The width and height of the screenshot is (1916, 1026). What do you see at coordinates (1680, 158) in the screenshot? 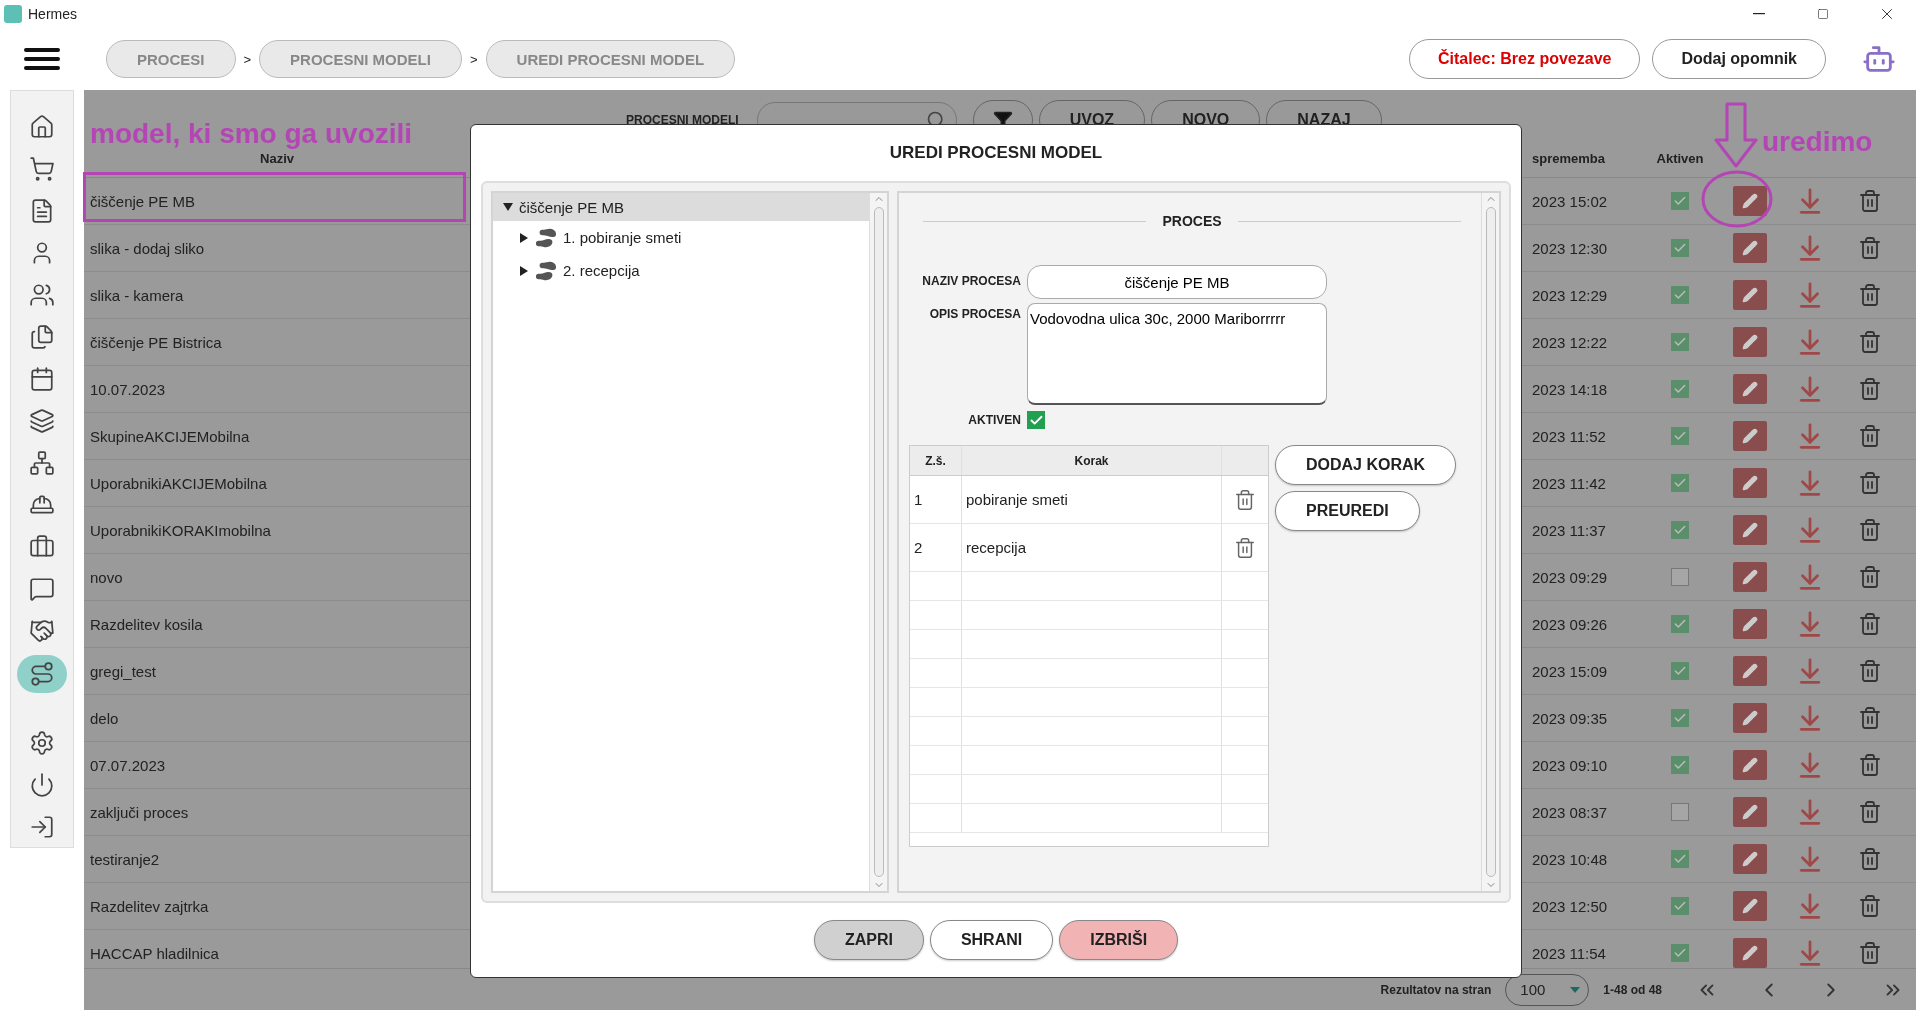
I see `column-header: Aktiven` at bounding box center [1680, 158].